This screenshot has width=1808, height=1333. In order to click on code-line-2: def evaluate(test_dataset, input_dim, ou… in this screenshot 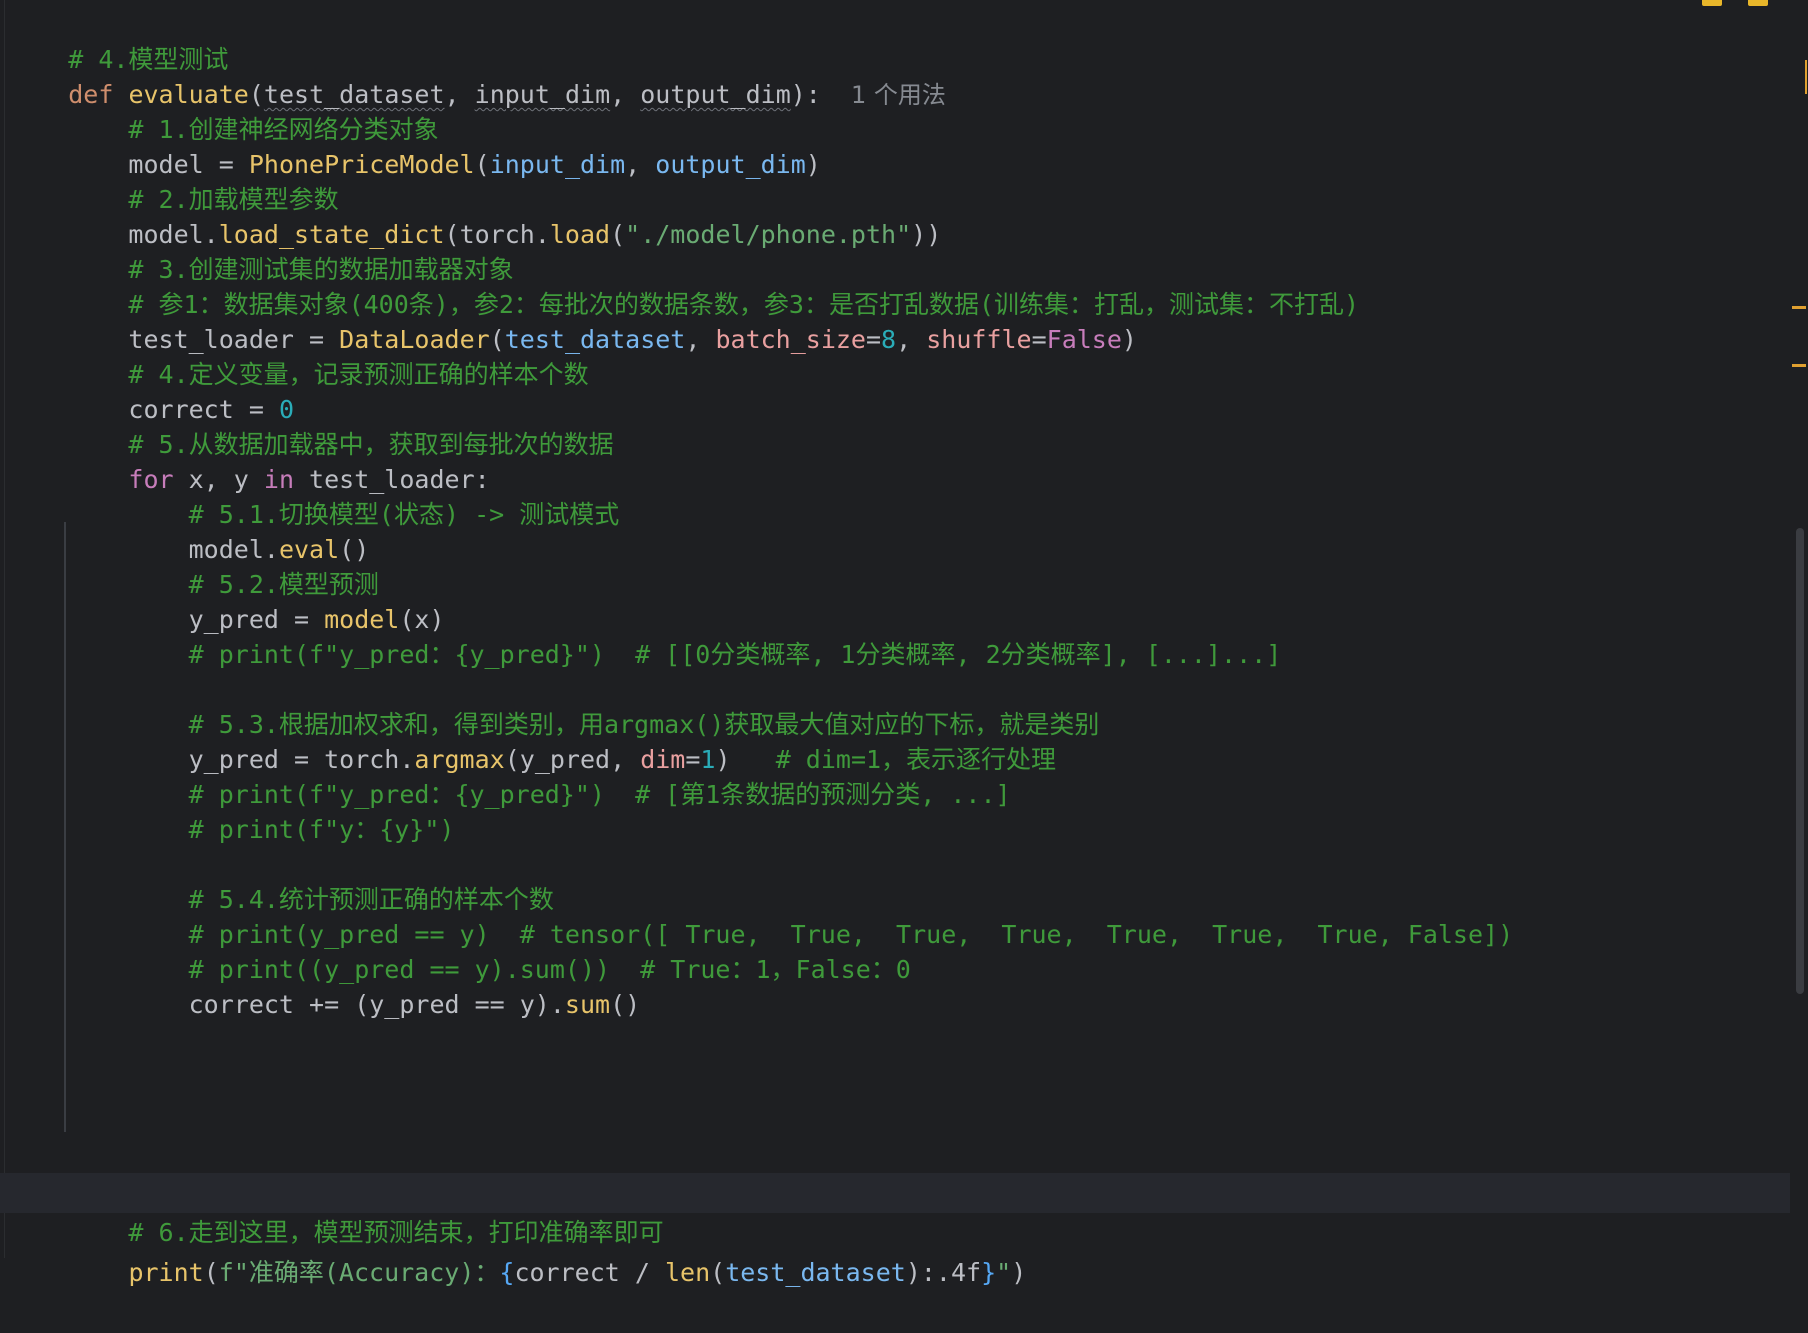, I will do `click(477, 72)`.